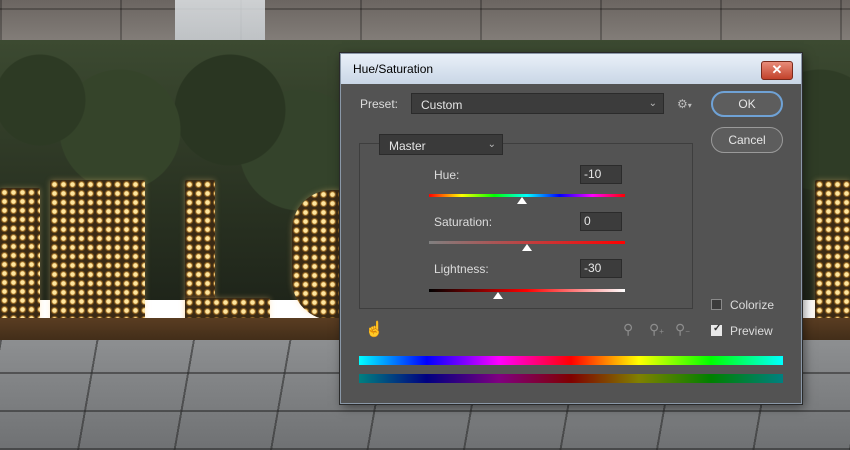 The width and height of the screenshot is (850, 450). Describe the element at coordinates (374, 329) in the screenshot. I see `hand-pointer-icon: ☝` at that location.